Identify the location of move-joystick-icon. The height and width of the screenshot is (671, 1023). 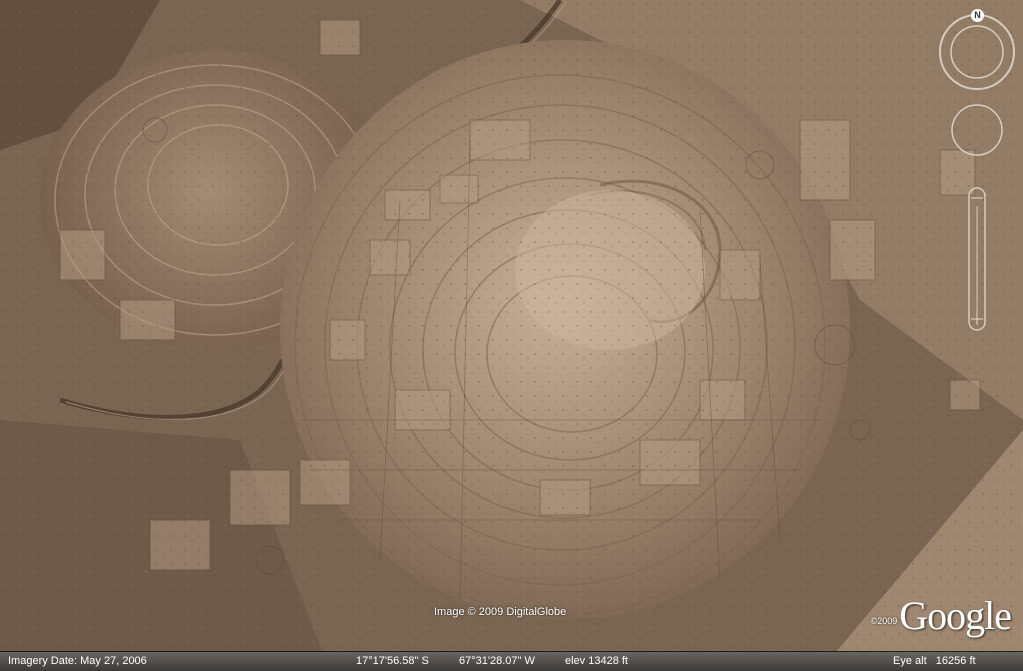
(977, 130).